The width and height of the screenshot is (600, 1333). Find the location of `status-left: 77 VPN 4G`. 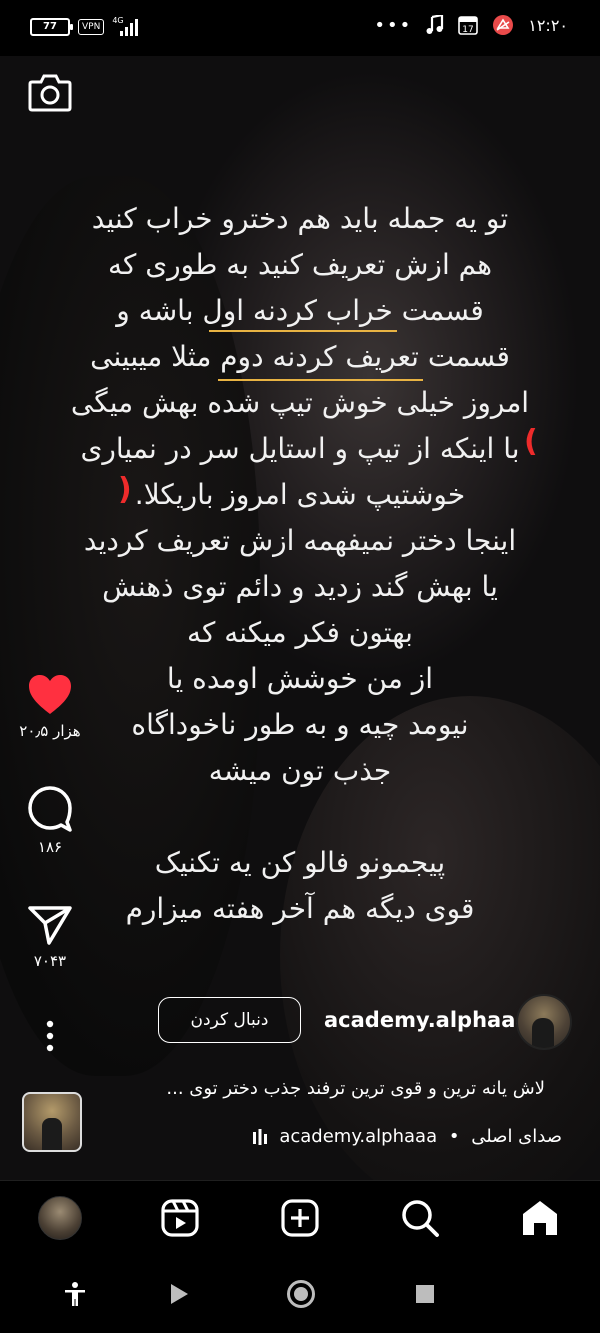

status-left: 77 VPN 4G is located at coordinates (88, 26).